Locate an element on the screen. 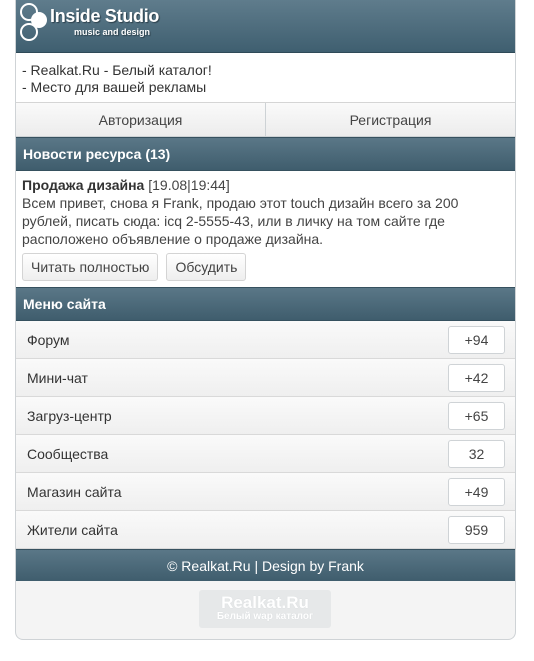 The image size is (534, 661). register-button: Регистрация is located at coordinates (390, 119).